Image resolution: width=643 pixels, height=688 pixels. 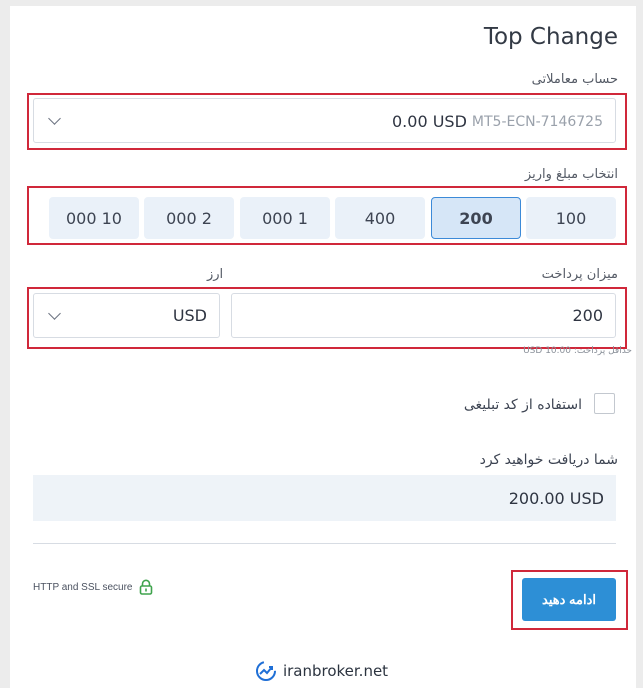 What do you see at coordinates (285, 218) in the screenshot?
I see `amount-option-1000: 000 1` at bounding box center [285, 218].